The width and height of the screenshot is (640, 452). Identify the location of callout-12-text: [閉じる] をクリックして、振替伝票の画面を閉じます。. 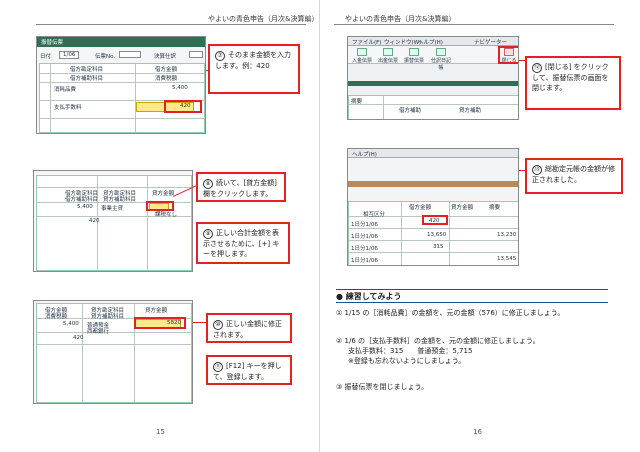
(570, 77).